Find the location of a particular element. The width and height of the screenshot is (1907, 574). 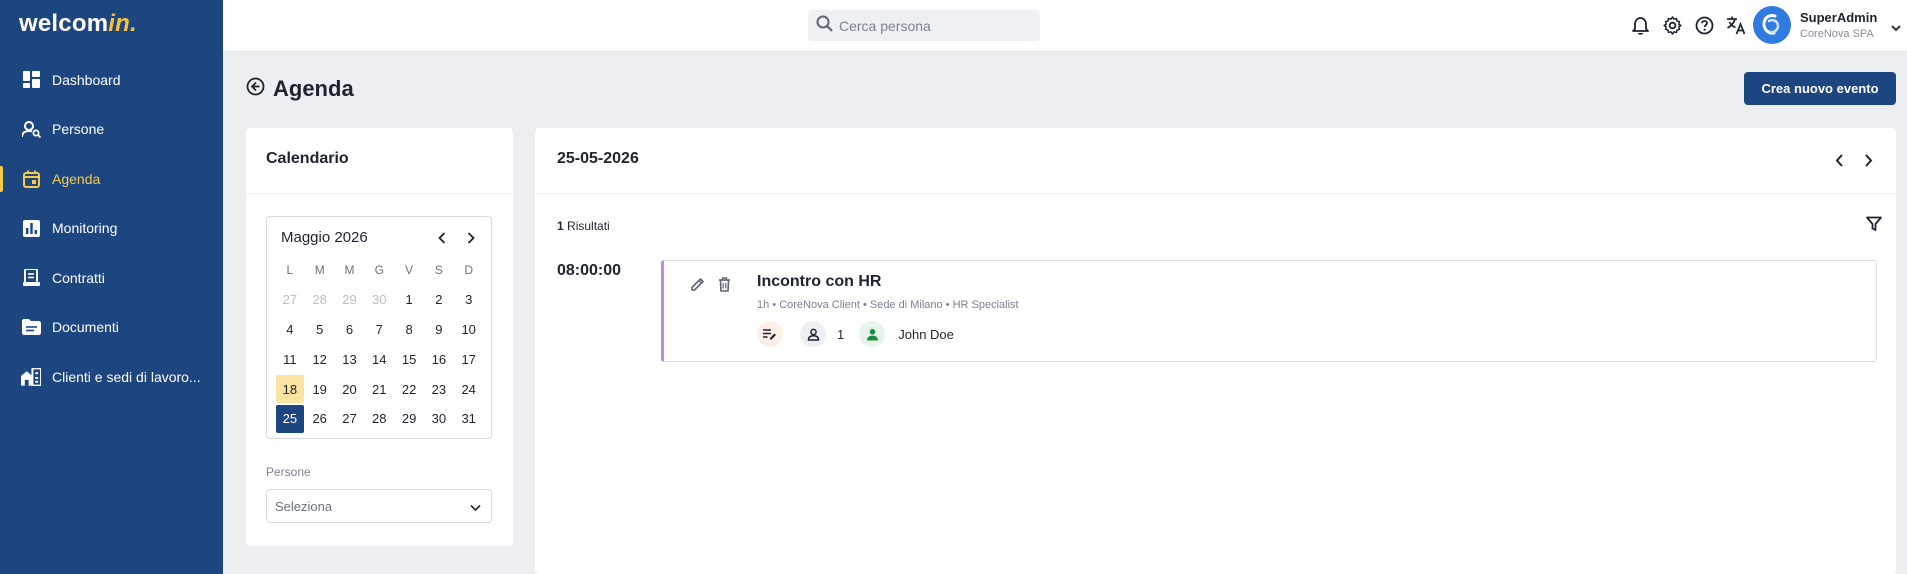

persons-filter-label: Persone is located at coordinates (288, 472).